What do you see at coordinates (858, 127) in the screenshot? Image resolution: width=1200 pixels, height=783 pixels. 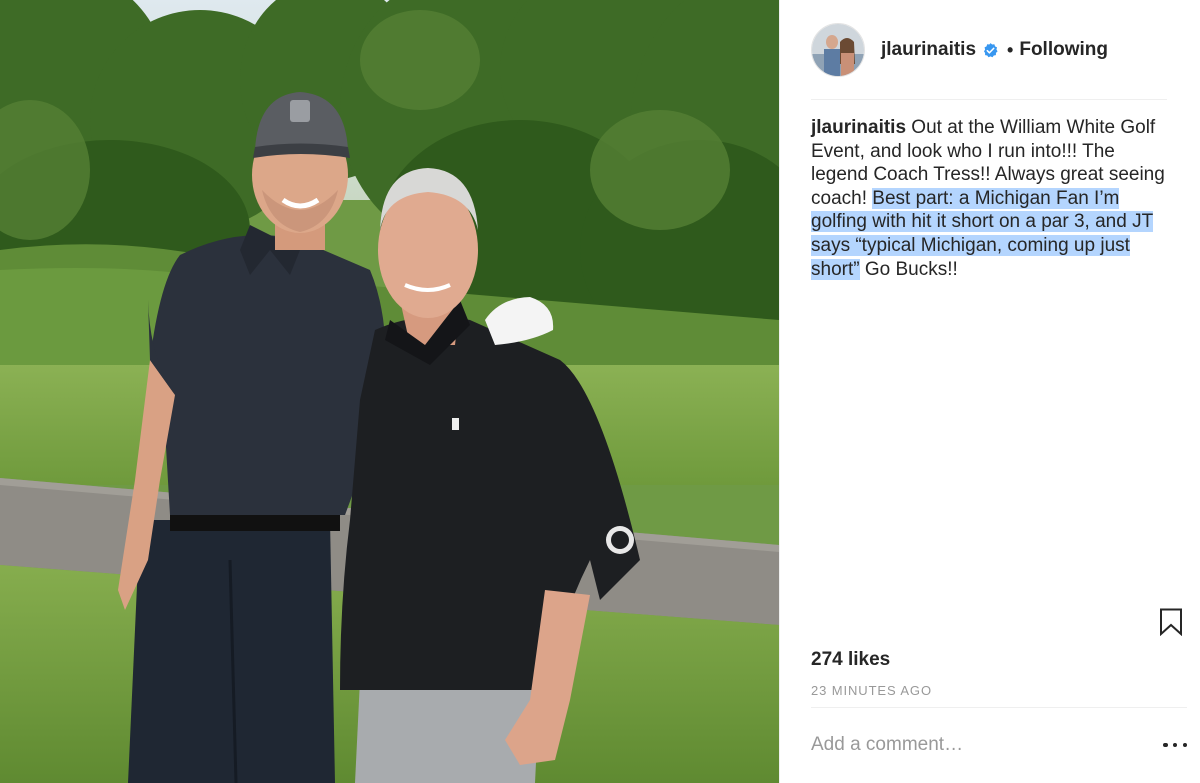 I see `caption-username: jlaurinaitis` at bounding box center [858, 127].